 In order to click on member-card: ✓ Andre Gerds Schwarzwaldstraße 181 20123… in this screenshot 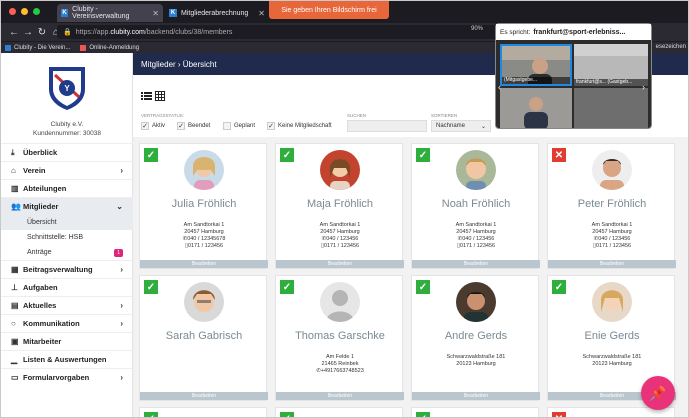, I will do `click(475, 338)`.